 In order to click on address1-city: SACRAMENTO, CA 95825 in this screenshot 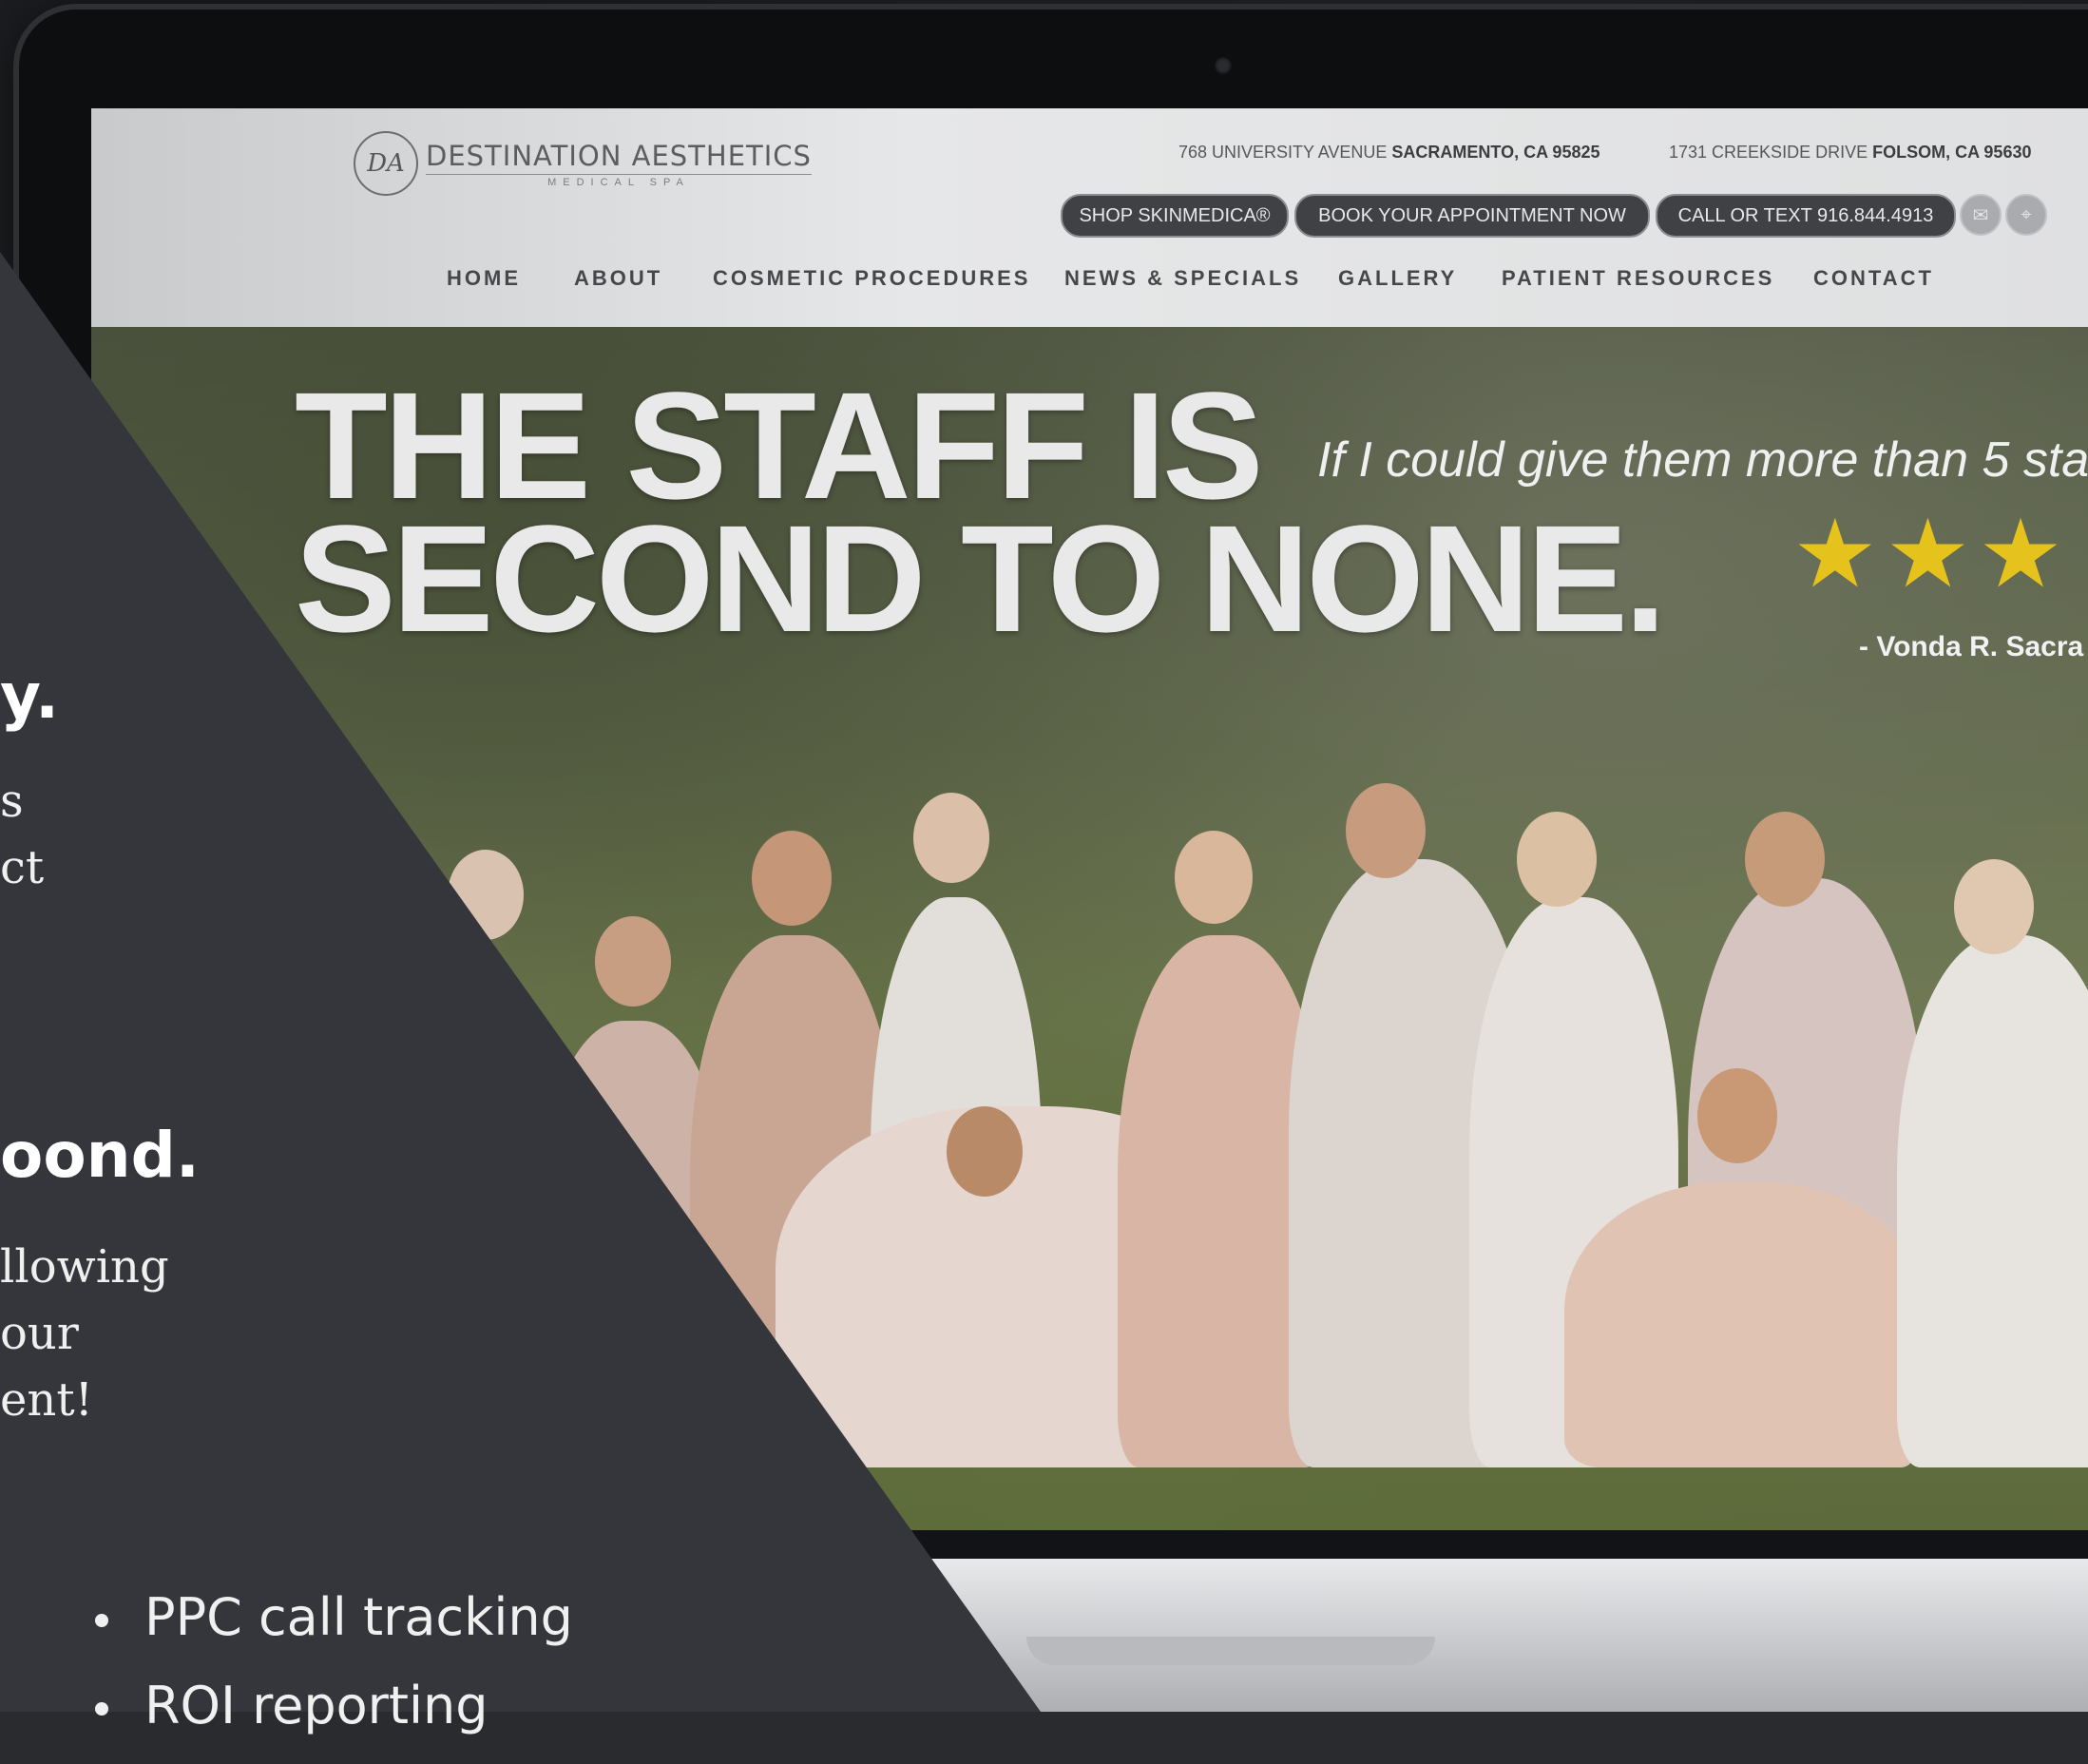, I will do `click(1496, 152)`.